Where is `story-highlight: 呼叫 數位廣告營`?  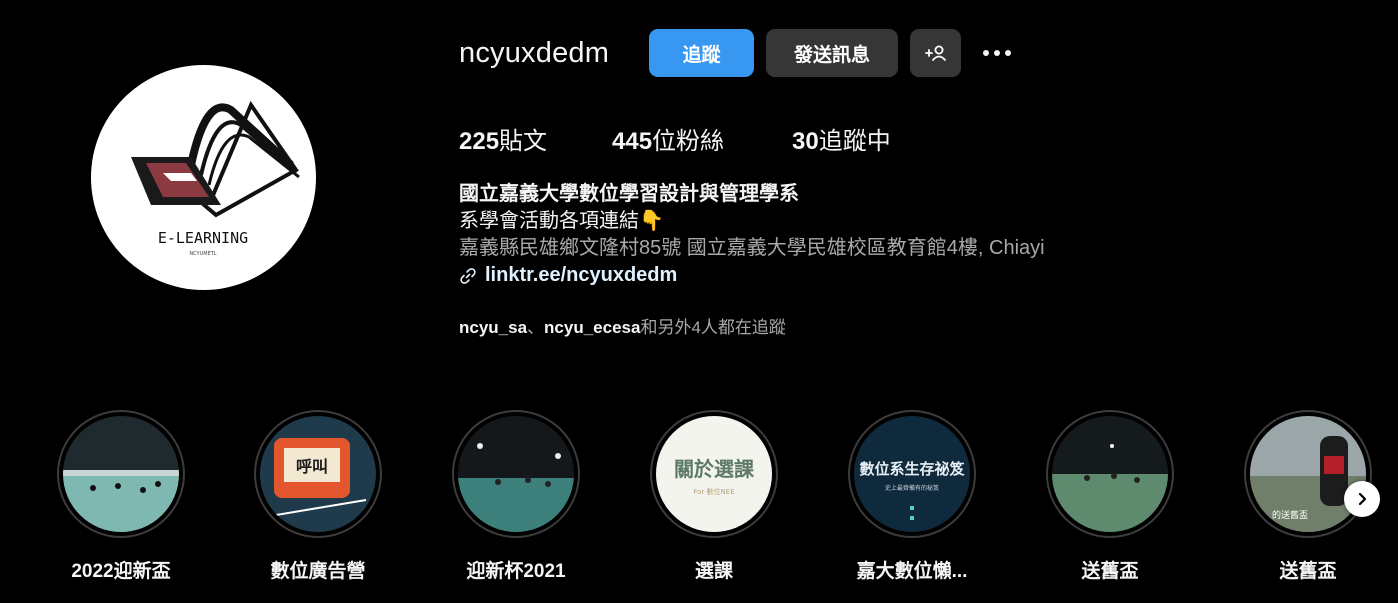
story-highlight: 呼叫 數位廣告營 is located at coordinates (318, 496).